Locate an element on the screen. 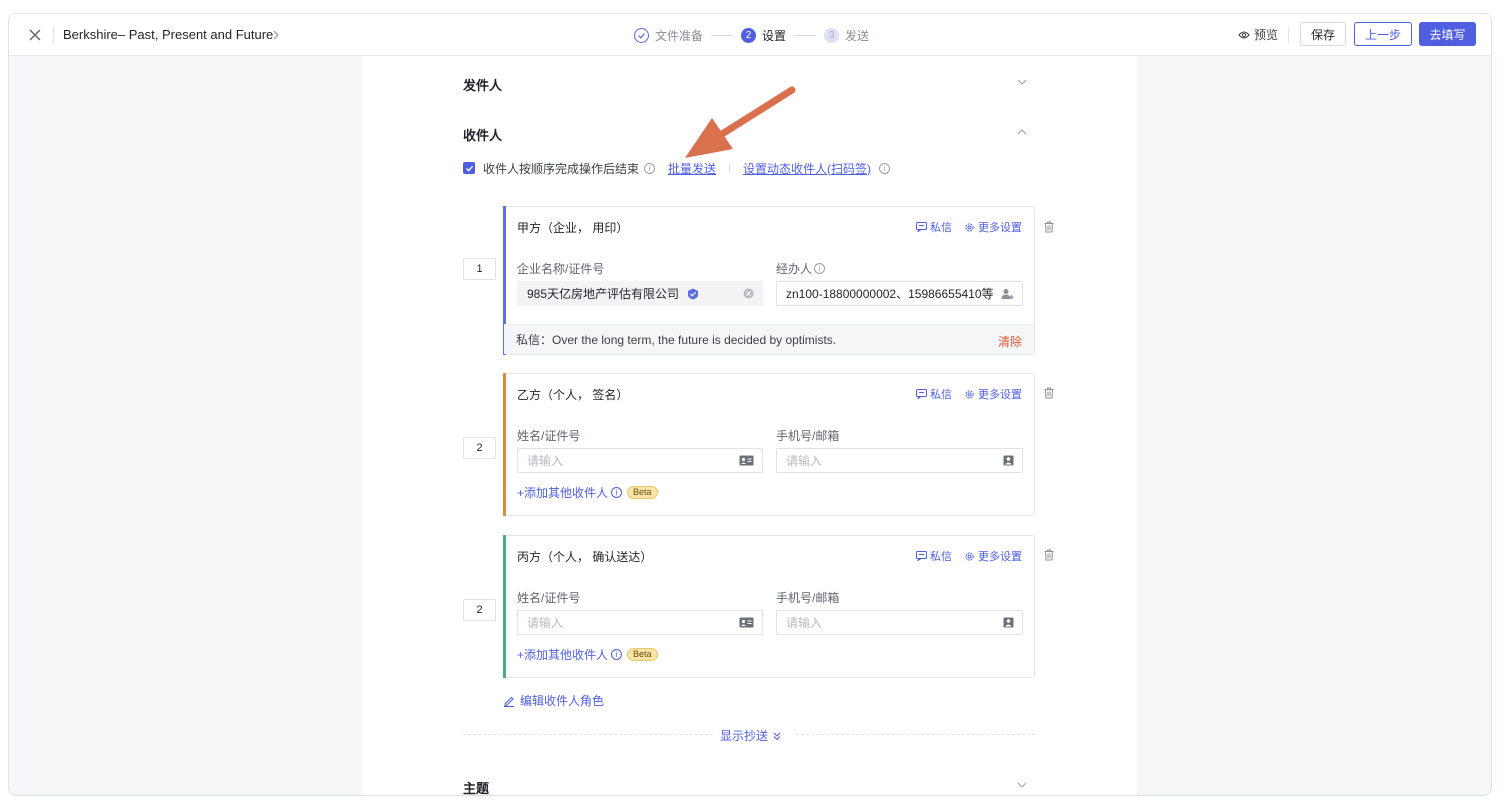 Image resolution: width=1508 pixels, height=810 pixels. show-cc-label: 显示抄送 is located at coordinates (744, 736).